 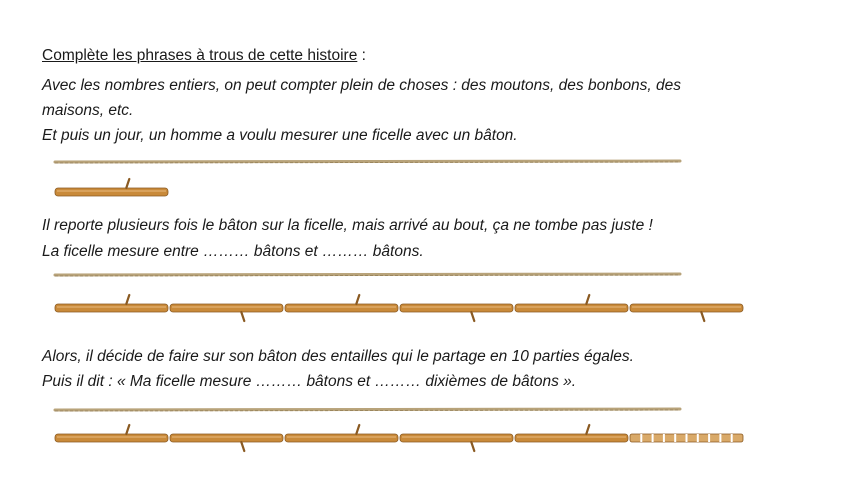 I want to click on figure-string-and-graduated-stick, so click(x=398, y=430).